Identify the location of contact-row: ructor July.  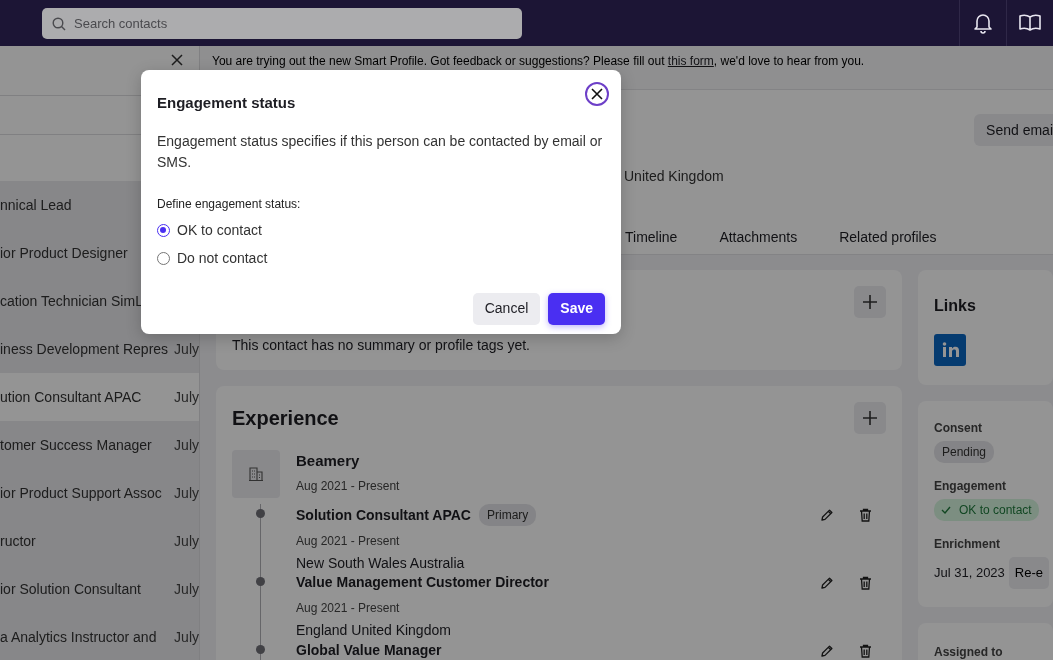
(99, 541).